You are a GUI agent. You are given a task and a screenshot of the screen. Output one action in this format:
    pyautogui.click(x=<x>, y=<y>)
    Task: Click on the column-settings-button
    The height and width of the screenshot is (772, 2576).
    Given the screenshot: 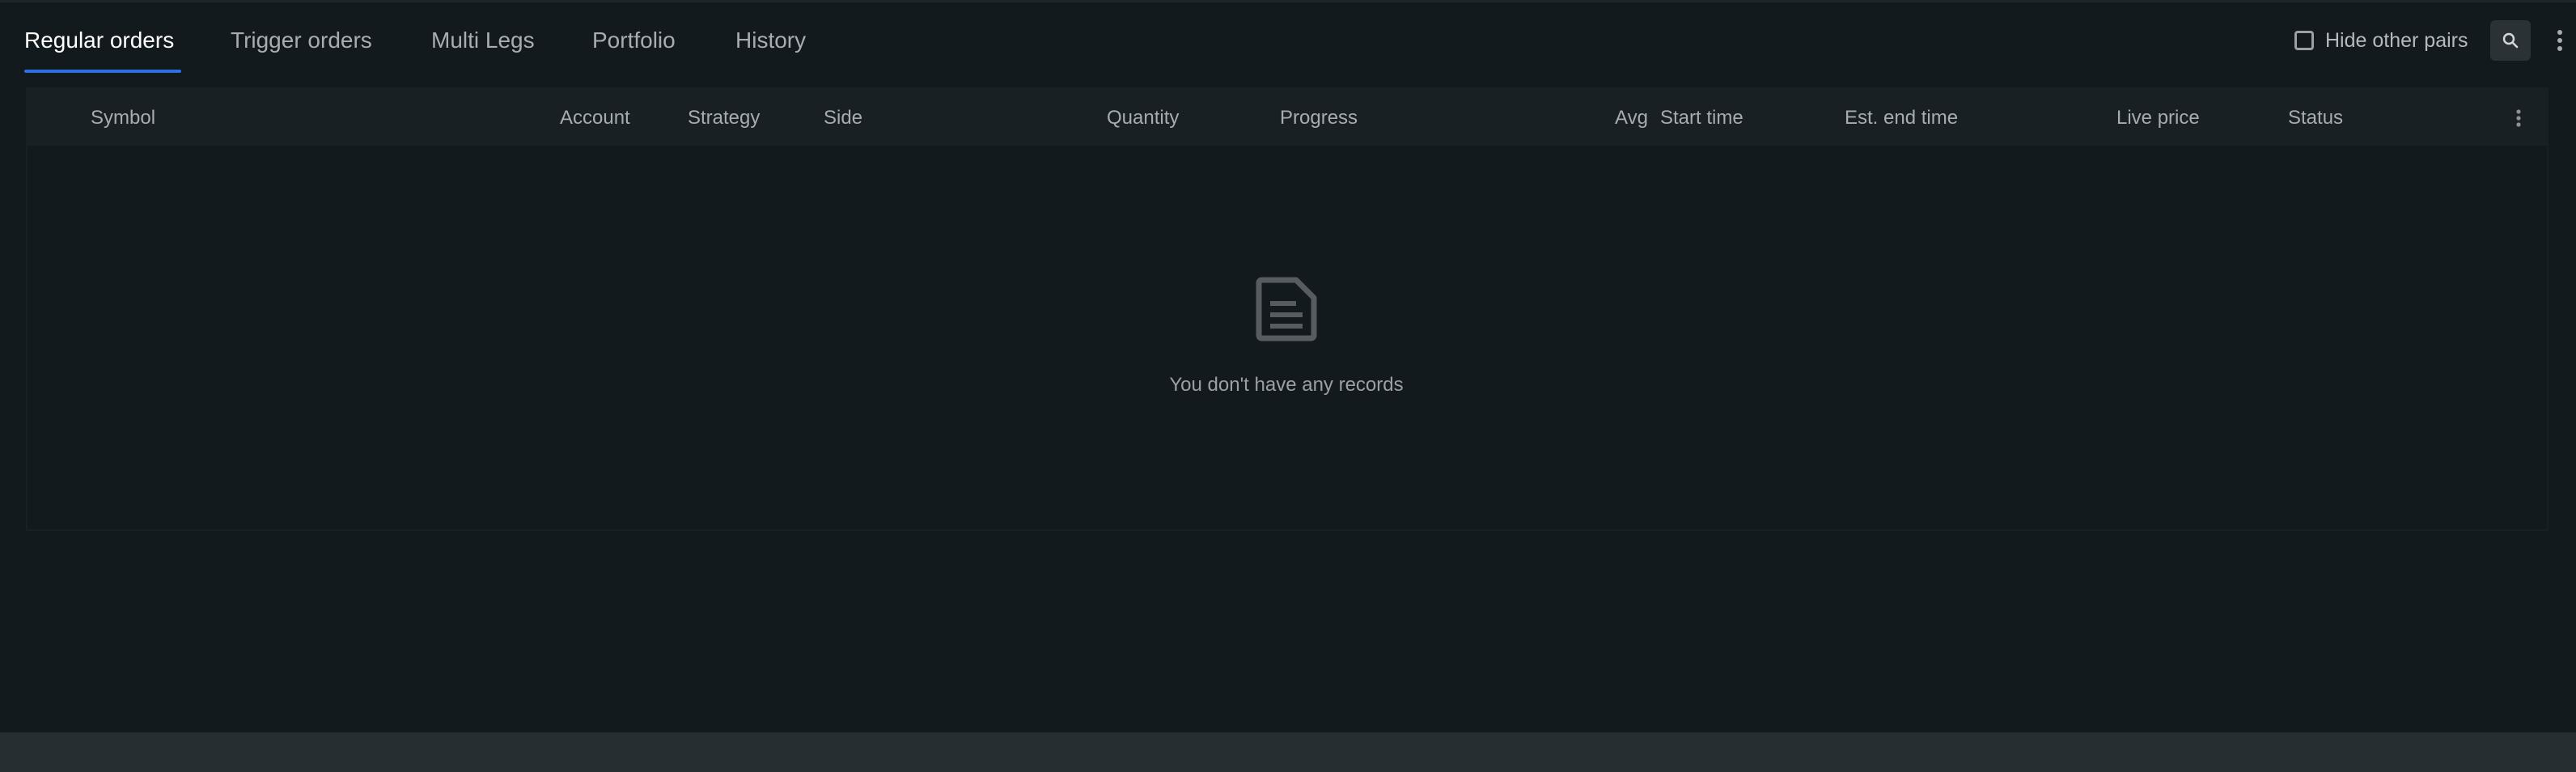 What is the action you would take?
    pyautogui.click(x=2518, y=118)
    